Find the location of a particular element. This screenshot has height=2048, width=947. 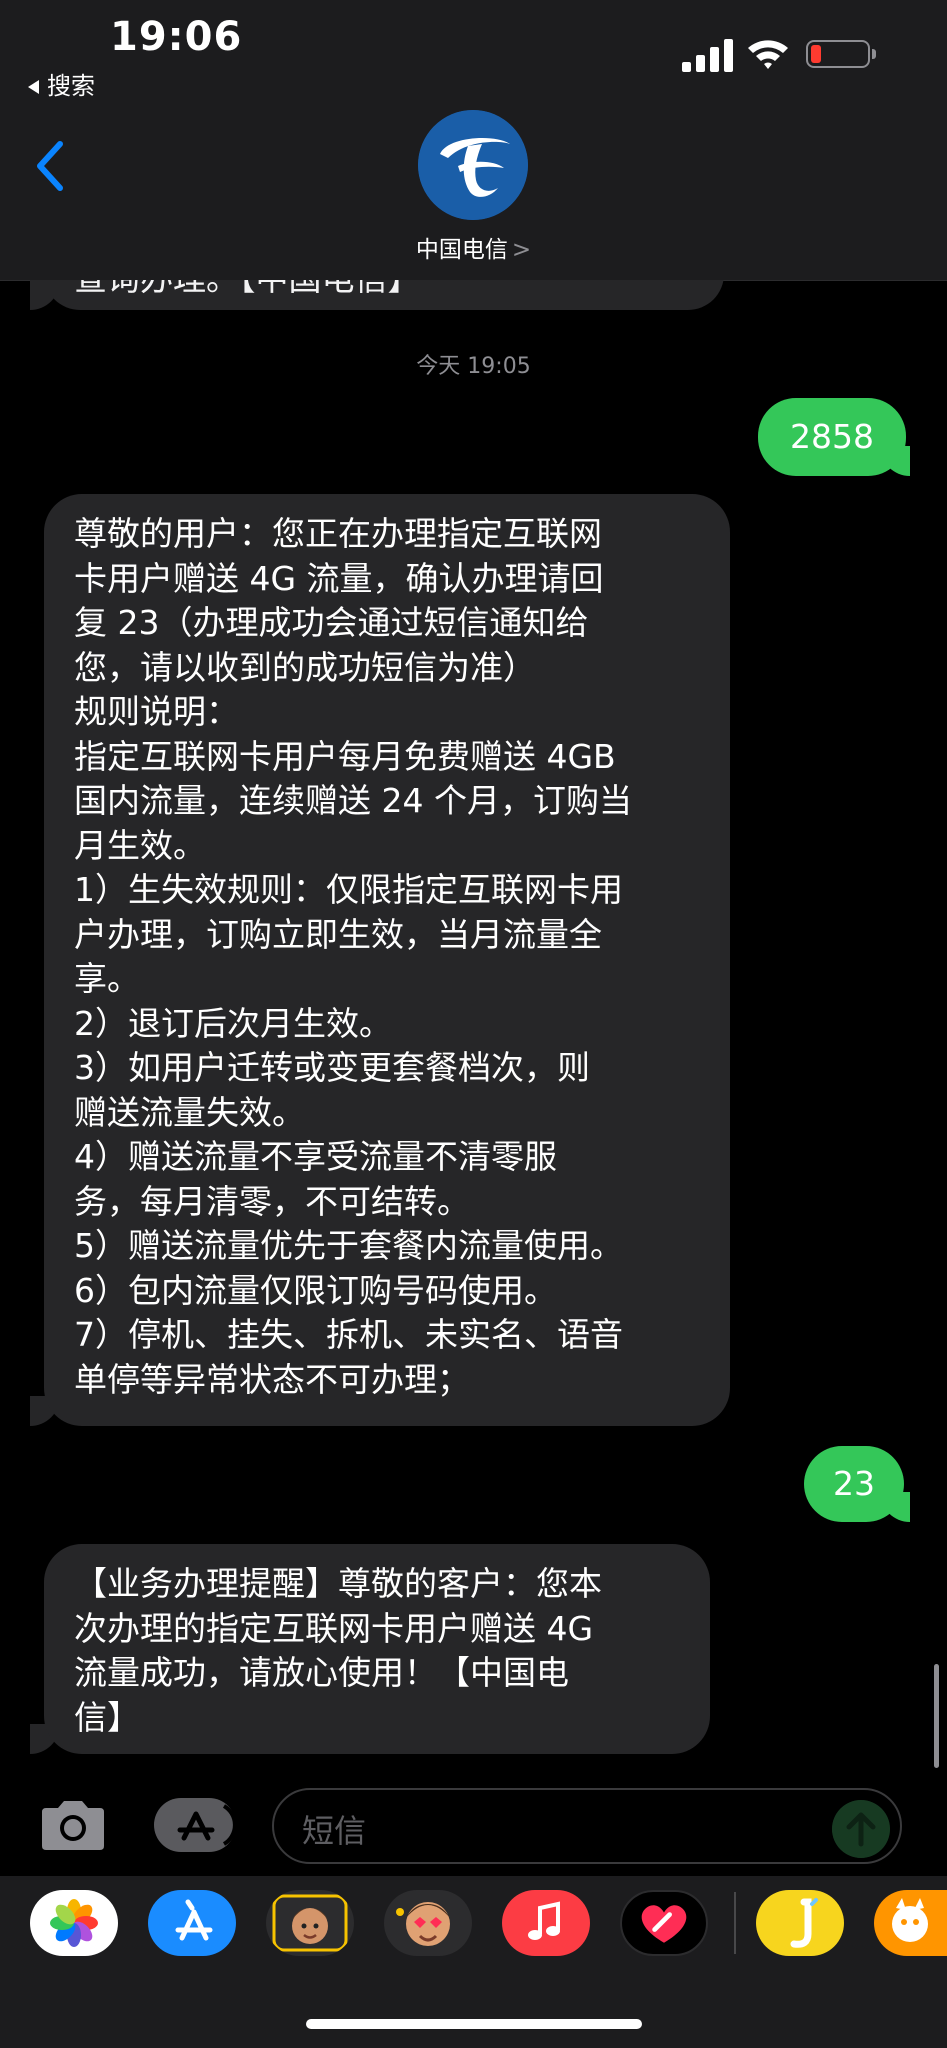

message-line: 次办理的指定互联网卡用户赠送 4G is located at coordinates (334, 1628).